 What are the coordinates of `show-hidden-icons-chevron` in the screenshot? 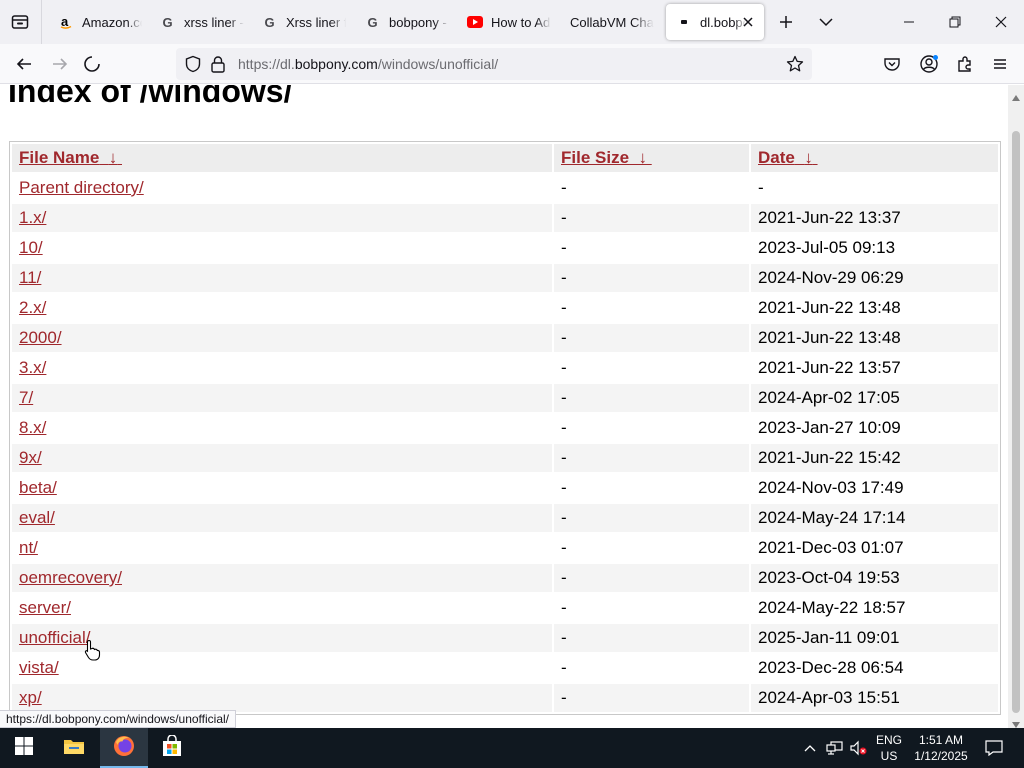 It's located at (810, 748).